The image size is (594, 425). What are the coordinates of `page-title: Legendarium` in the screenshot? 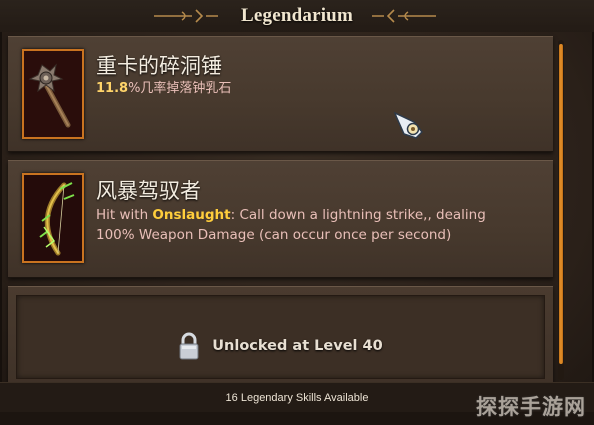 It's located at (297, 15).